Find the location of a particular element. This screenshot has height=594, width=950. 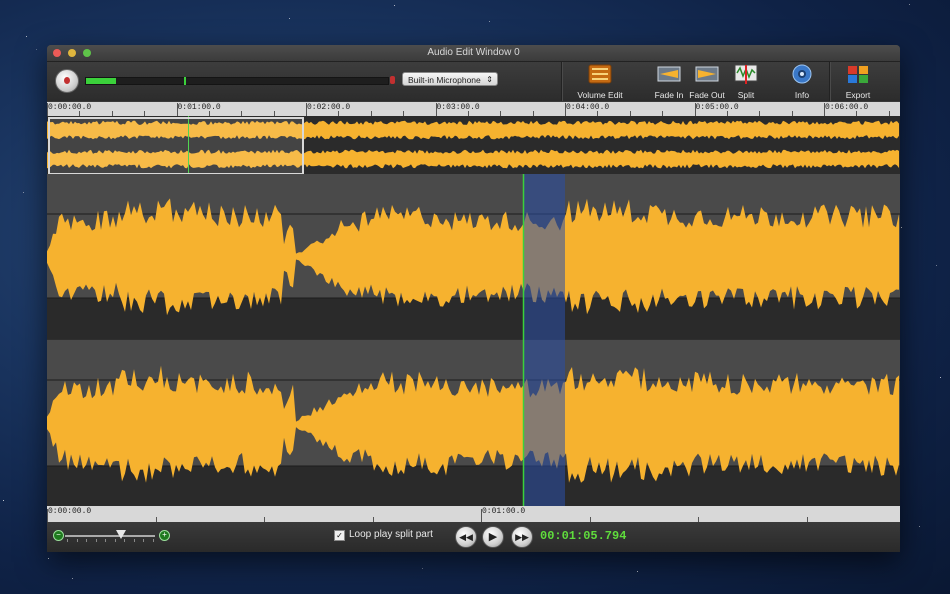

clip-indicator-icon is located at coordinates (392, 80).